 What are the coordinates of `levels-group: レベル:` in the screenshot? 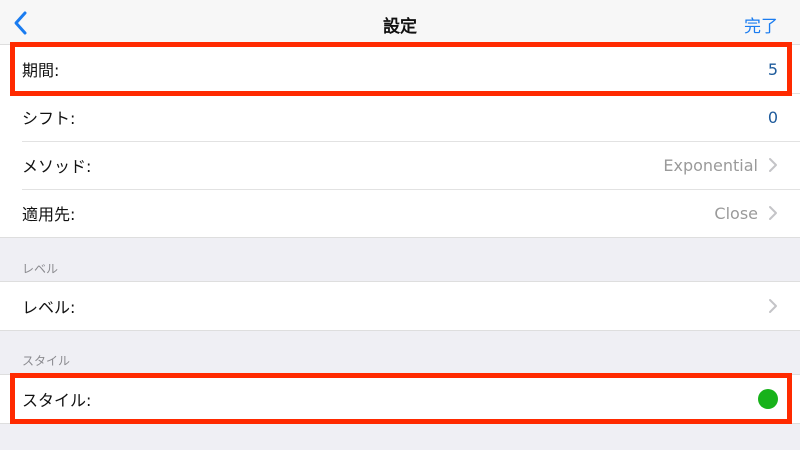 It's located at (400, 306).